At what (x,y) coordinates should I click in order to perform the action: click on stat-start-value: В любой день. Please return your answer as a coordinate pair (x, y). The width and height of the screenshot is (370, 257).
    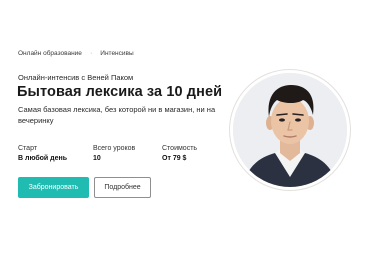
    Looking at the image, I should click on (43, 158).